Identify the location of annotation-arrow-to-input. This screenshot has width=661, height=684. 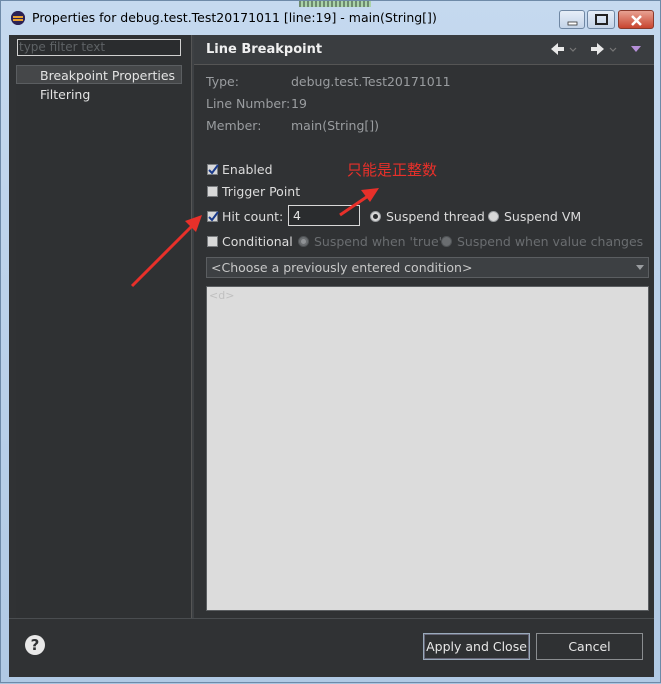
(359, 202).